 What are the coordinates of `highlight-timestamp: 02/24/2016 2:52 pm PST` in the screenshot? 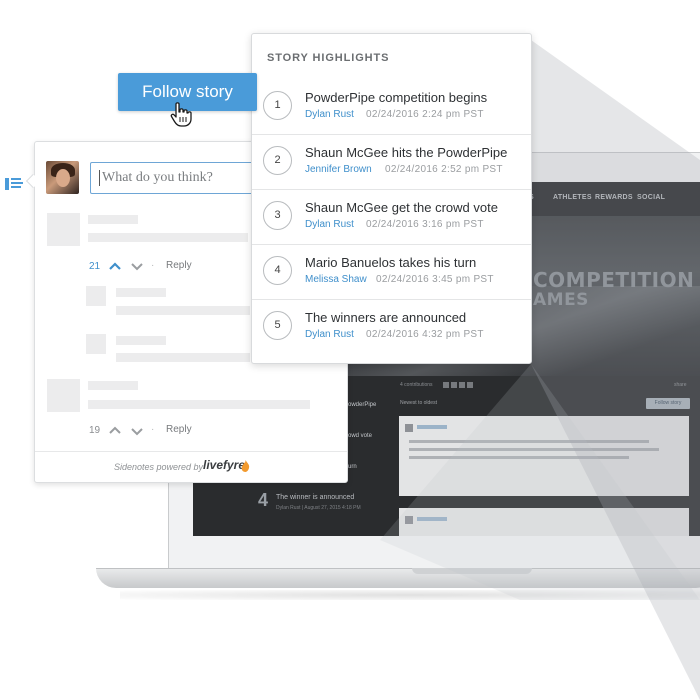 It's located at (444, 169).